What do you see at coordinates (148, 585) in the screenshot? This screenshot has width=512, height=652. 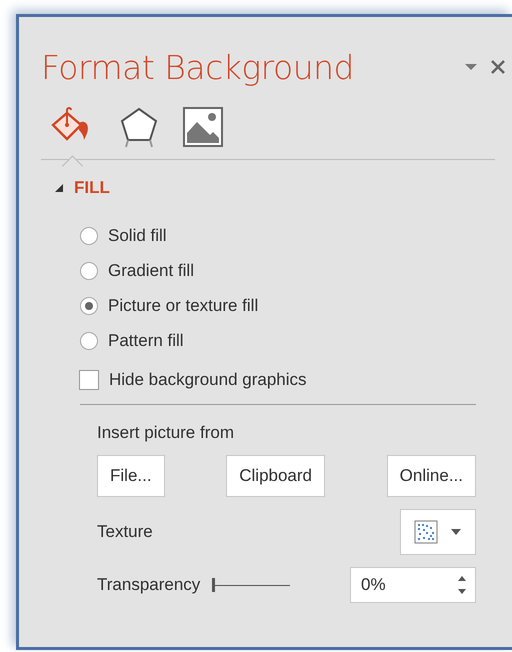 I see `transparency-label: Transparency` at bounding box center [148, 585].